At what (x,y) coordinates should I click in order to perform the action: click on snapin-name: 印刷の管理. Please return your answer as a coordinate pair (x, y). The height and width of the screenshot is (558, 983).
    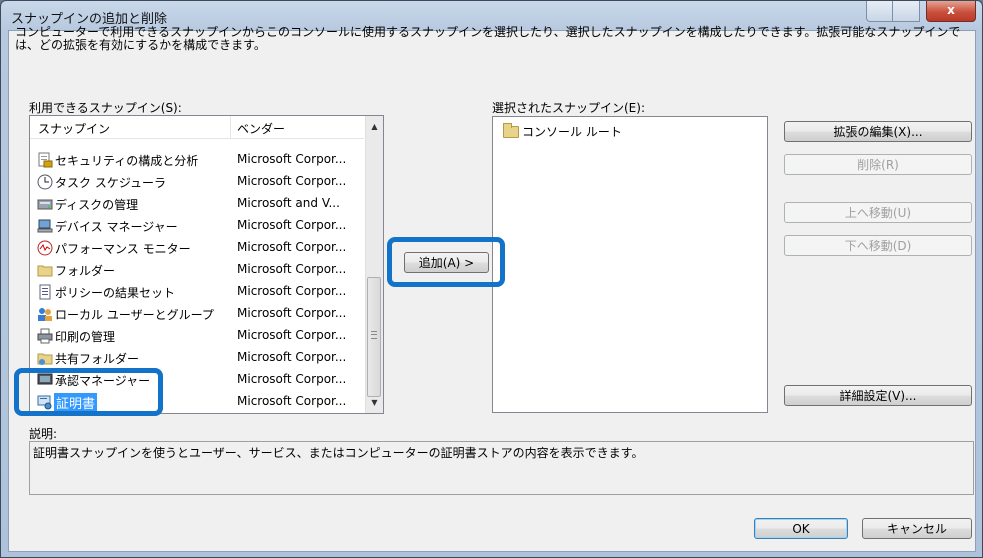
    Looking at the image, I should click on (85, 337).